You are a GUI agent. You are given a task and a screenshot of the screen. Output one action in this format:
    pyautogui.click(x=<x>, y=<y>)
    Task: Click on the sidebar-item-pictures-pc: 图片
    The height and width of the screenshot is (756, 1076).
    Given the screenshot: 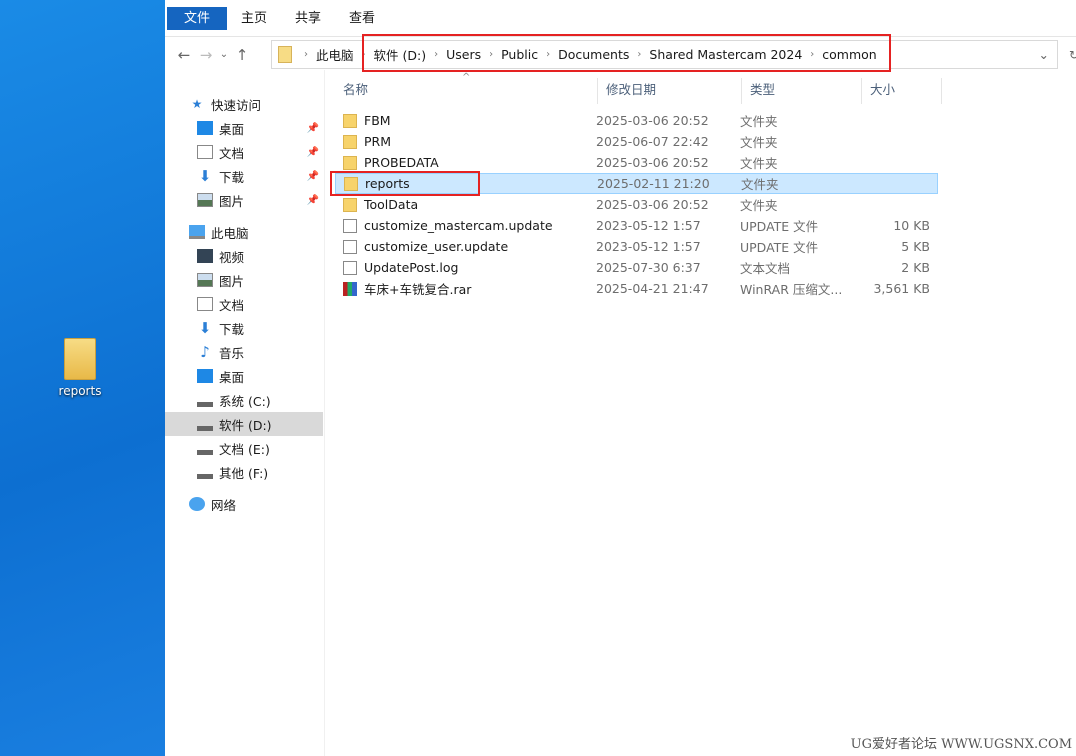 What is the action you would take?
    pyautogui.click(x=244, y=280)
    